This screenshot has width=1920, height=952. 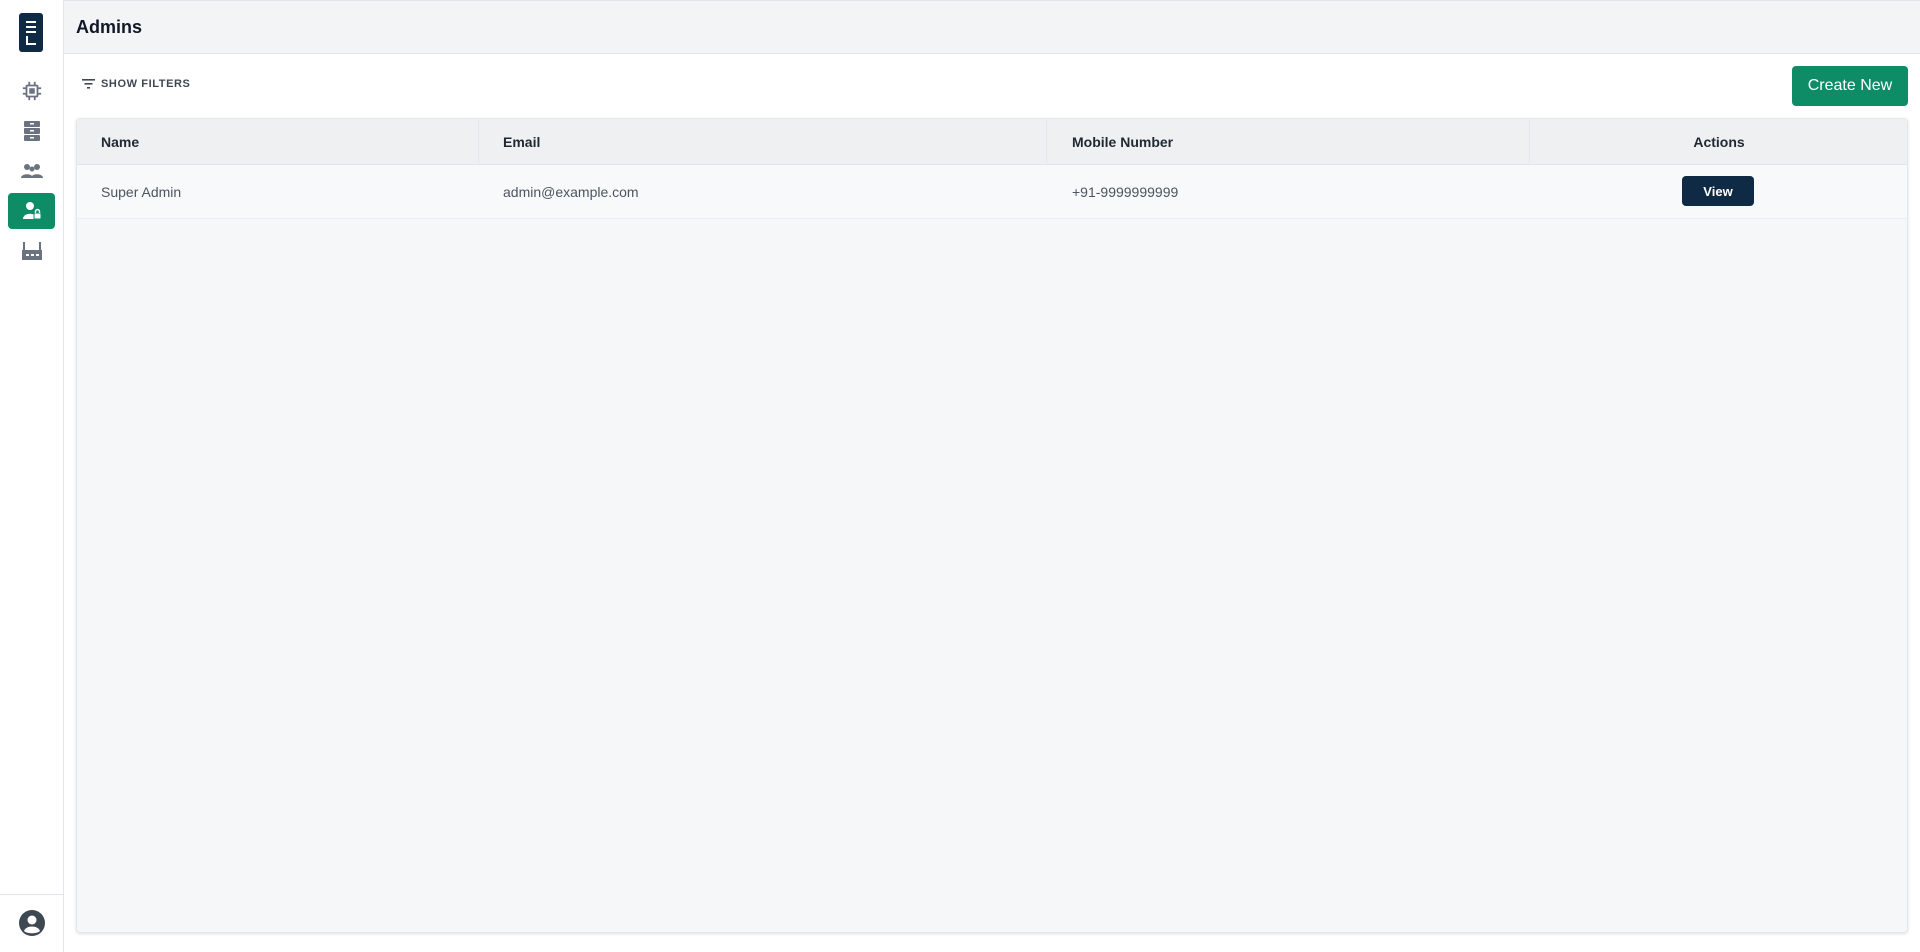 I want to click on view-button: View, so click(x=1718, y=191).